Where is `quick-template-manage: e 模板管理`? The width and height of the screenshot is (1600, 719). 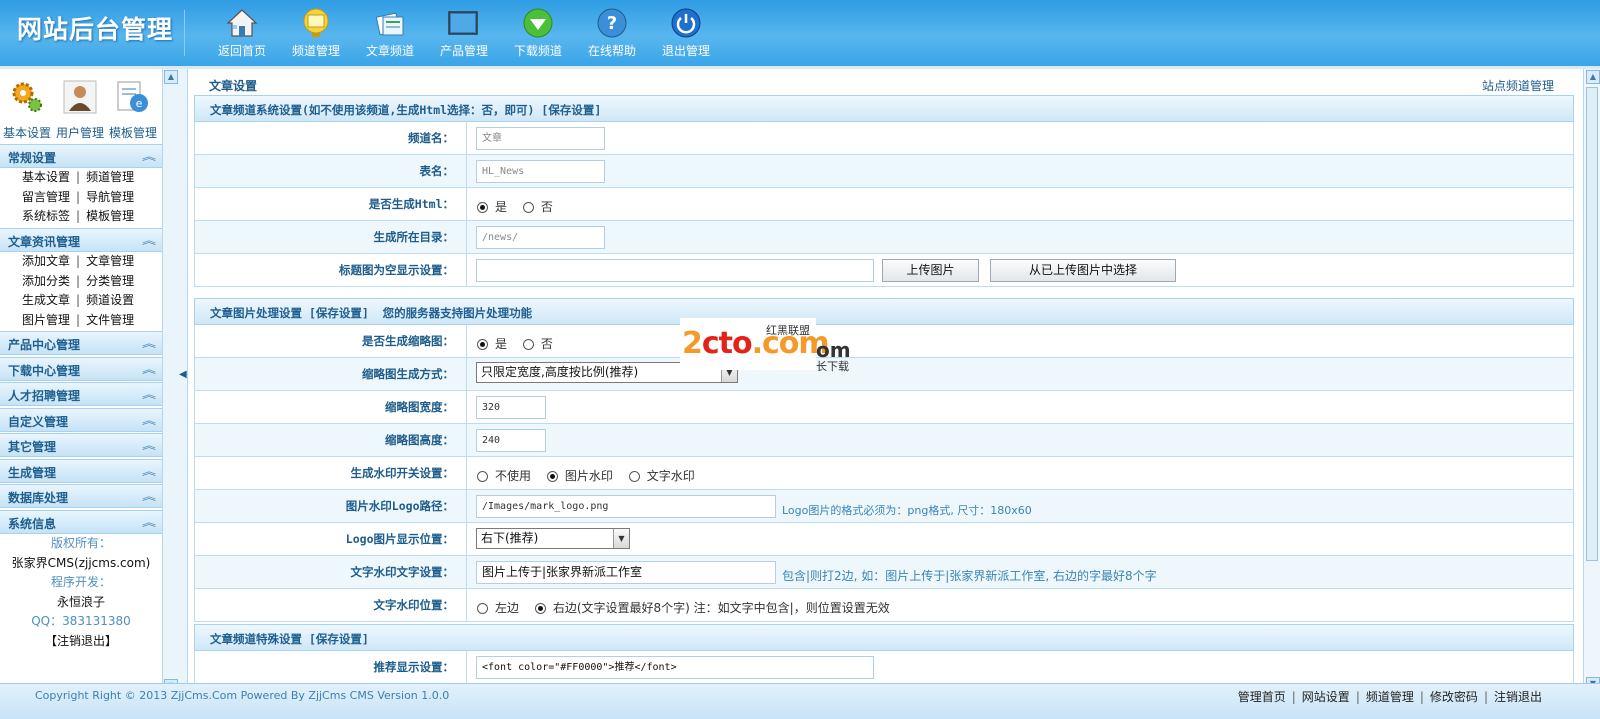
quick-template-manage: e 模板管理 is located at coordinates (133, 108).